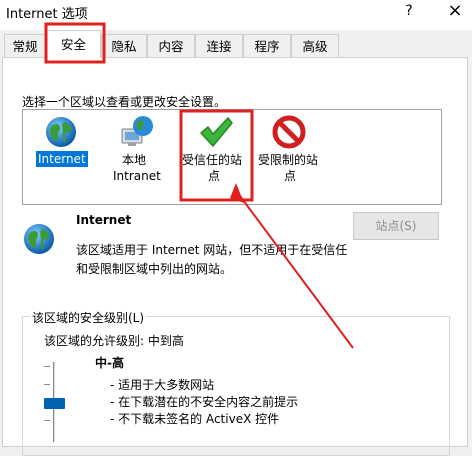  What do you see at coordinates (267, 45) in the screenshot?
I see `tab-programs: 程序` at bounding box center [267, 45].